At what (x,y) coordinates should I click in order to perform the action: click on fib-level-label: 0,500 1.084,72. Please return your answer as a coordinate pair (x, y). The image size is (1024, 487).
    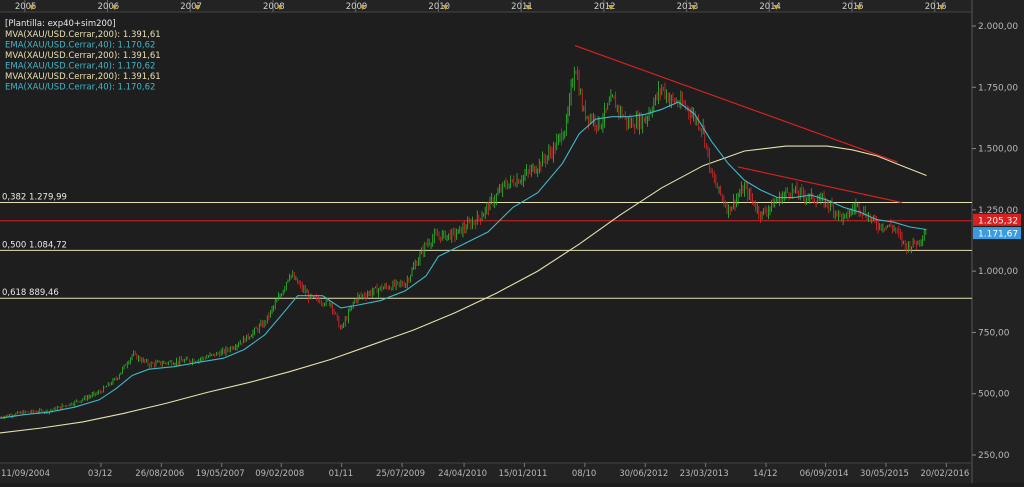
    Looking at the image, I should click on (34, 245).